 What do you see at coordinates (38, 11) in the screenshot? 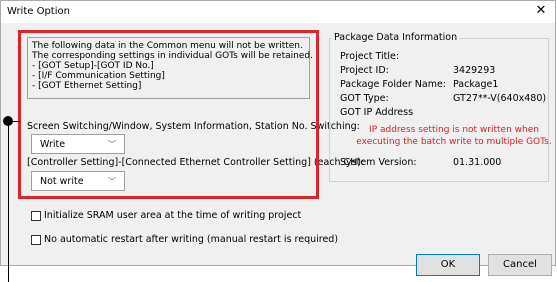
I see `window-title: Write Option` at bounding box center [38, 11].